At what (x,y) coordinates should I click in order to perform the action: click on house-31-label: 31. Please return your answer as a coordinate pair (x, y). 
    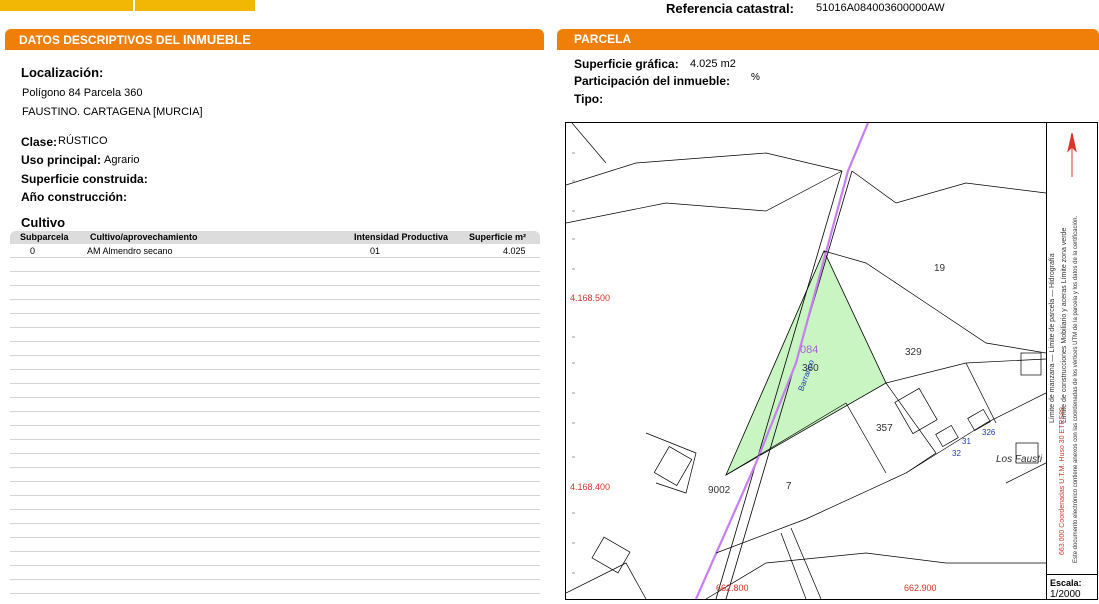
    Looking at the image, I should click on (966, 441).